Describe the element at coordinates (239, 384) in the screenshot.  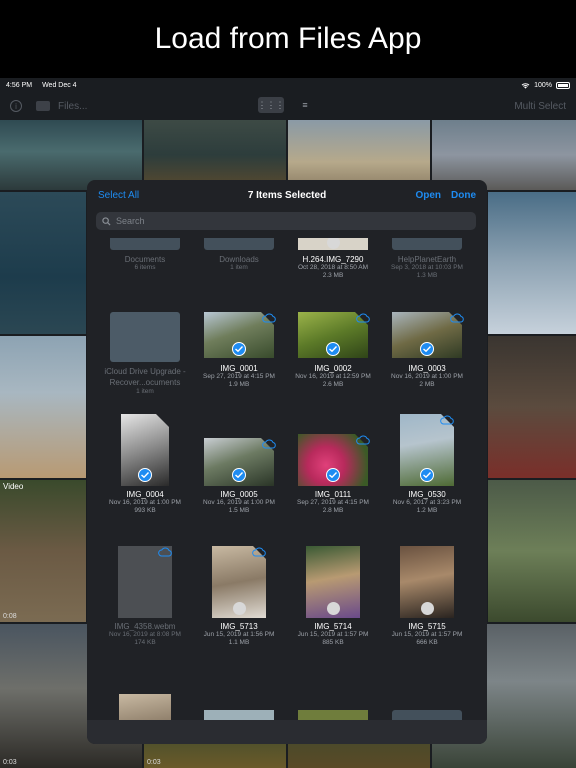
I see `file-size: 1.9 MB` at that location.